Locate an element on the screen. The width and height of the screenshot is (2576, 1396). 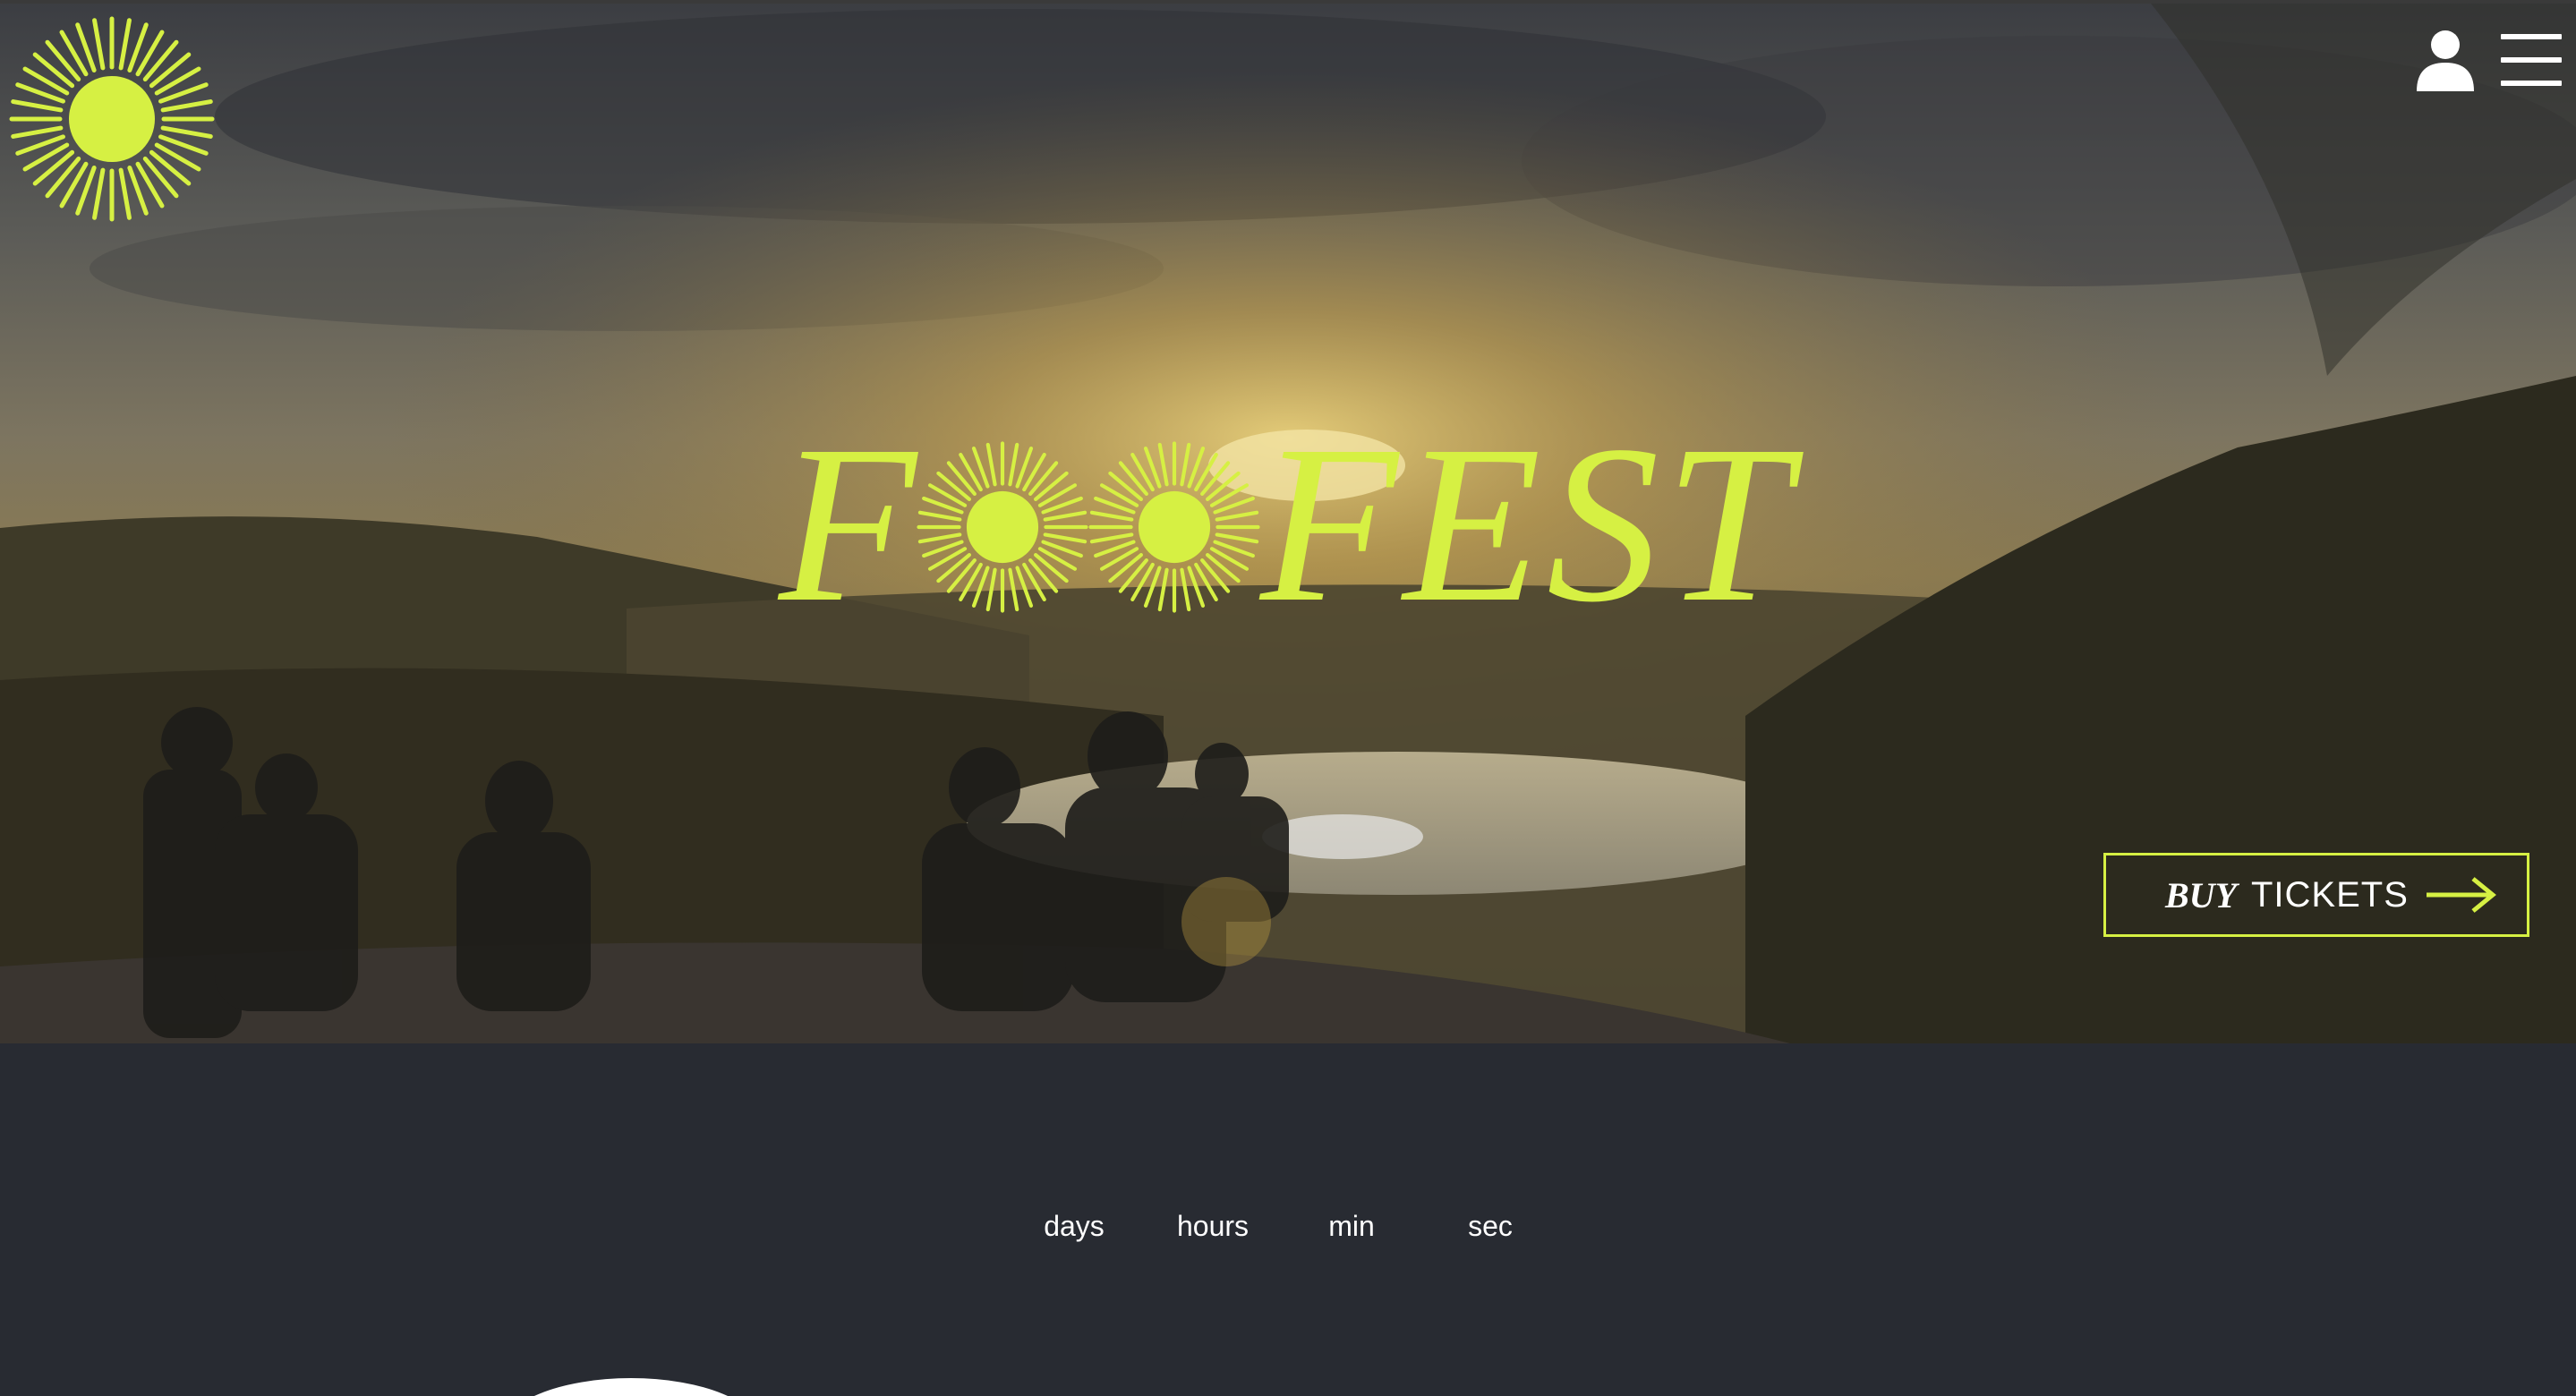
decorative-shape is located at coordinates (631, 1387).